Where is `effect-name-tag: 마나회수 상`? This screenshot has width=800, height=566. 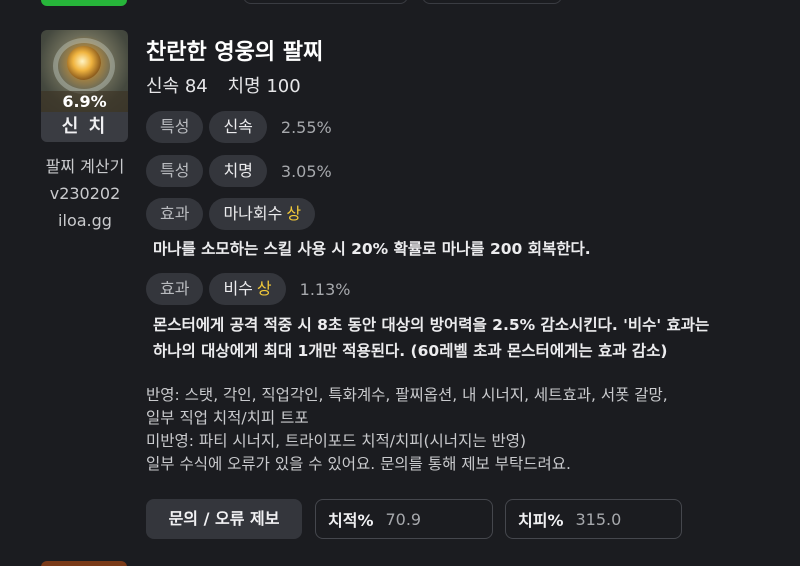
effect-name-tag: 마나회수 상 is located at coordinates (262, 214).